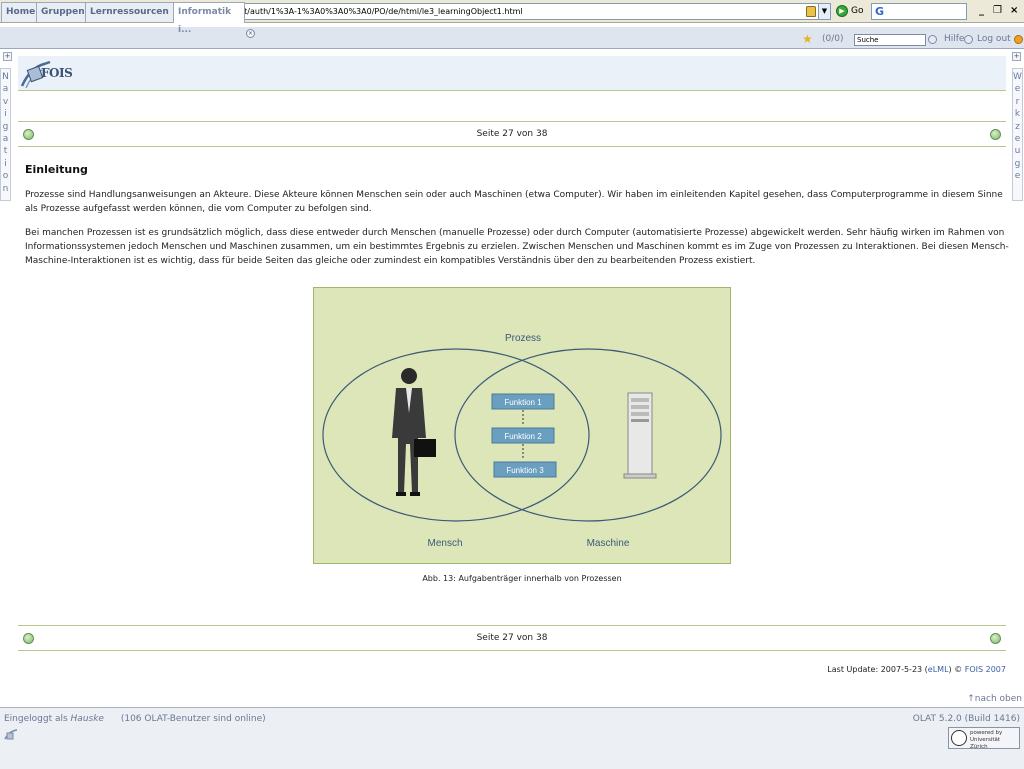 This screenshot has height=769, width=1024. I want to click on side-tab-letter: o, so click(5, 176).